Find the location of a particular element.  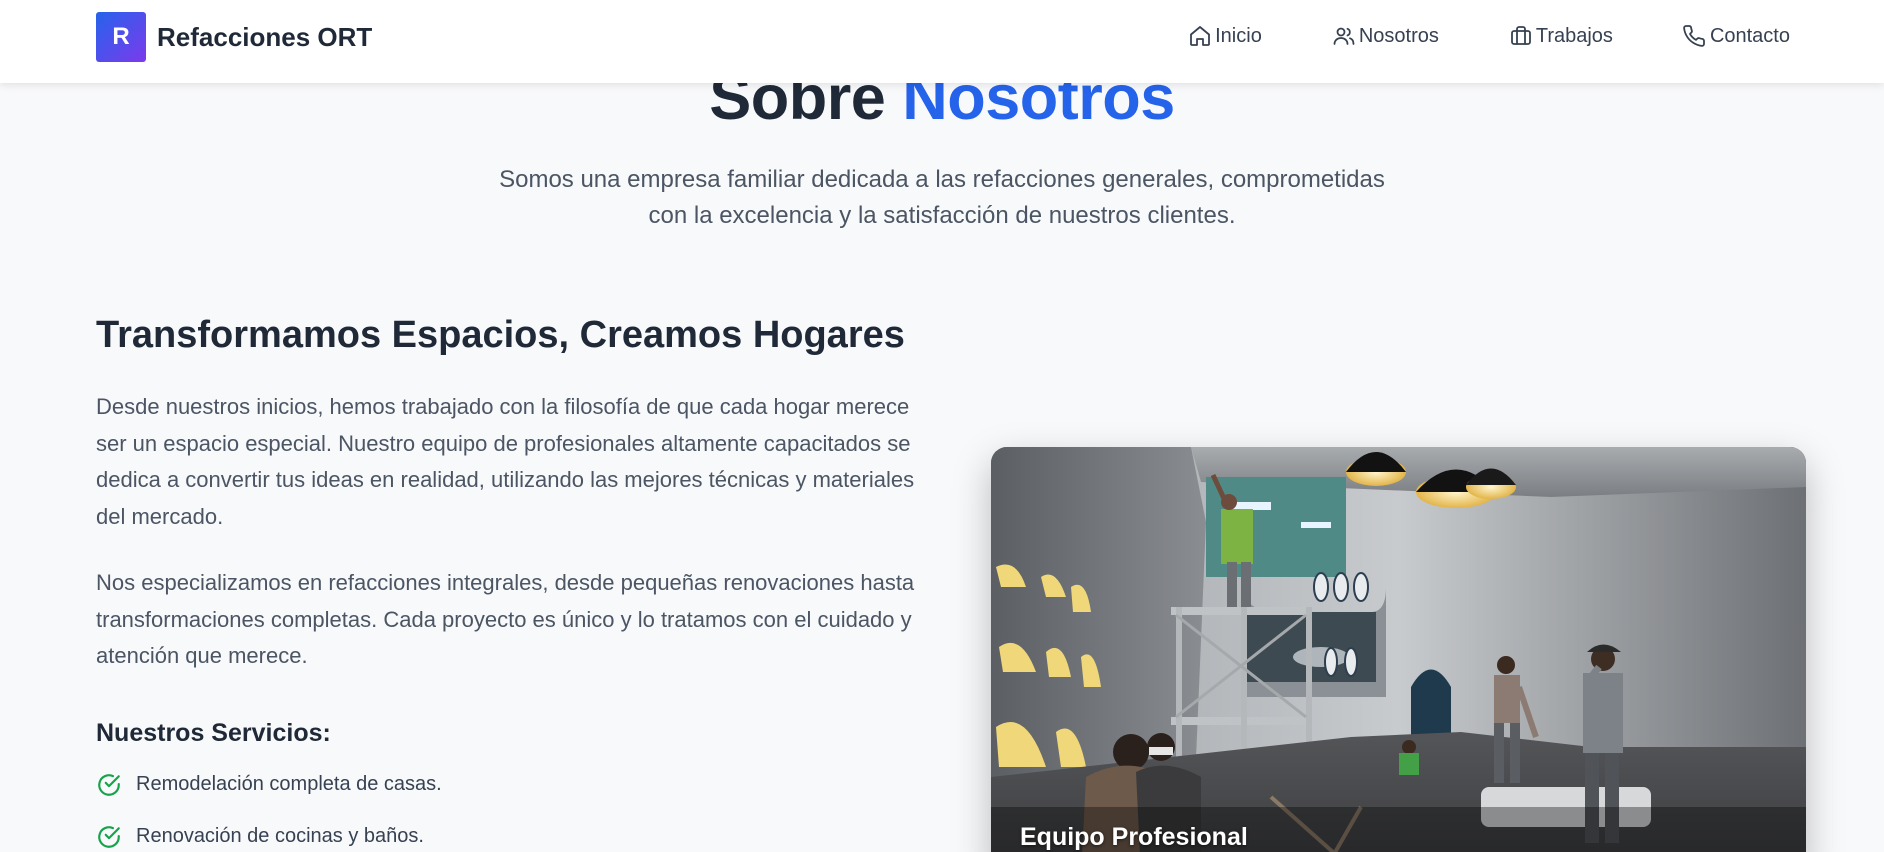

brand-logo: R Refacciones ORT is located at coordinates (234, 37).